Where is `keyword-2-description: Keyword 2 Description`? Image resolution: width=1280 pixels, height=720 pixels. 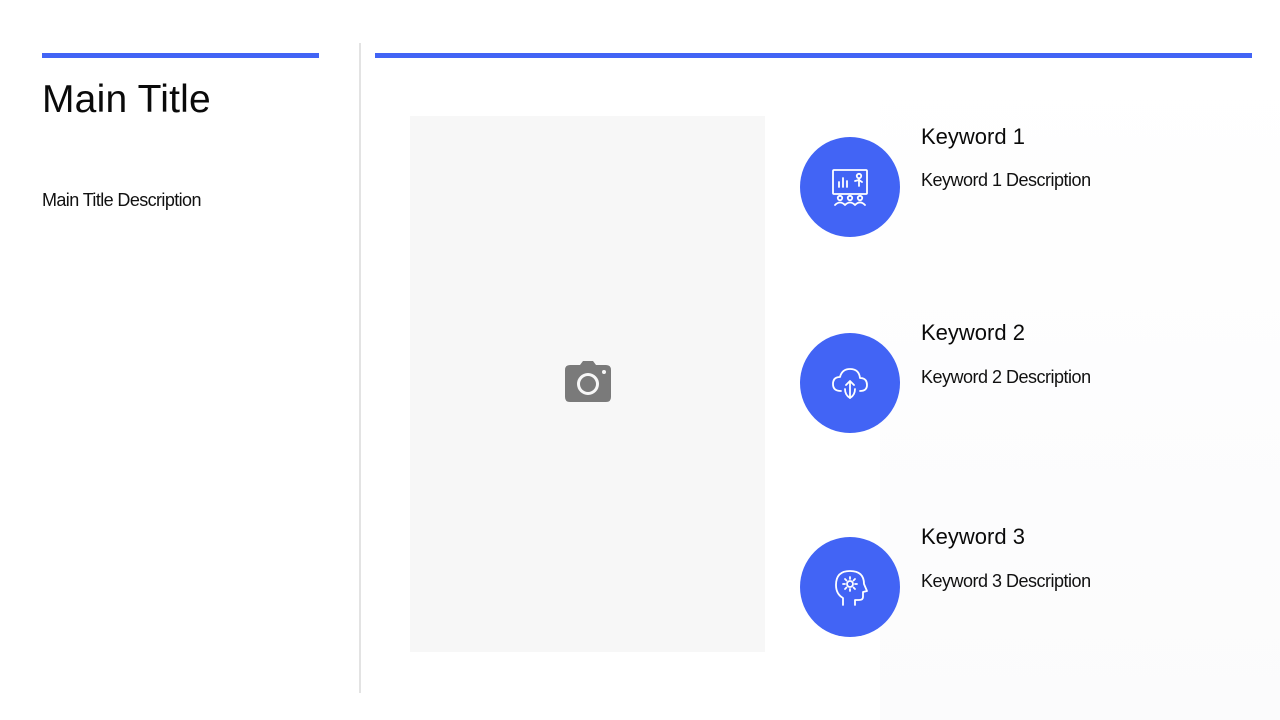 keyword-2-description: Keyword 2 Description is located at coordinates (1006, 377).